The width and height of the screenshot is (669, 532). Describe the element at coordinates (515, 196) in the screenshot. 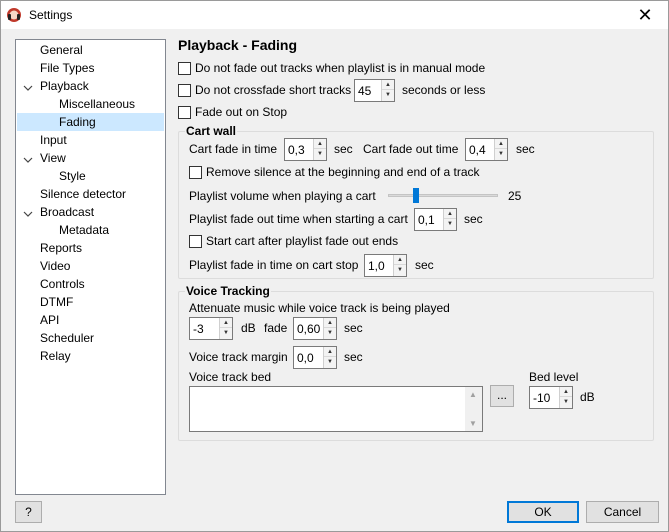

I see `playlist-volume-value: 25` at that location.